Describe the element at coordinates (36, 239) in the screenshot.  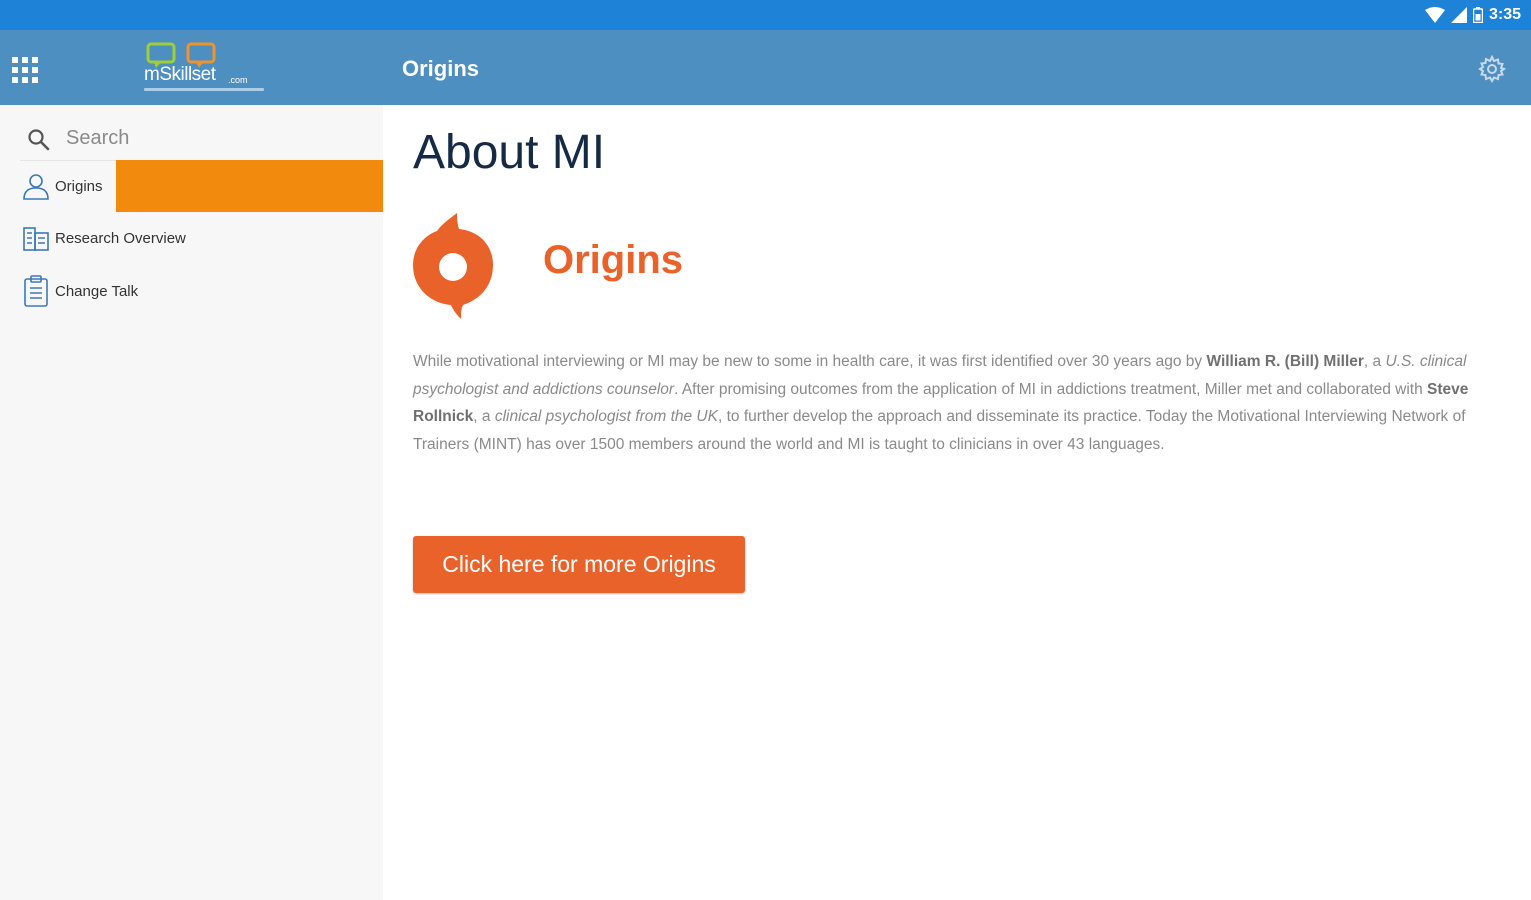
I see `research-icon` at that location.